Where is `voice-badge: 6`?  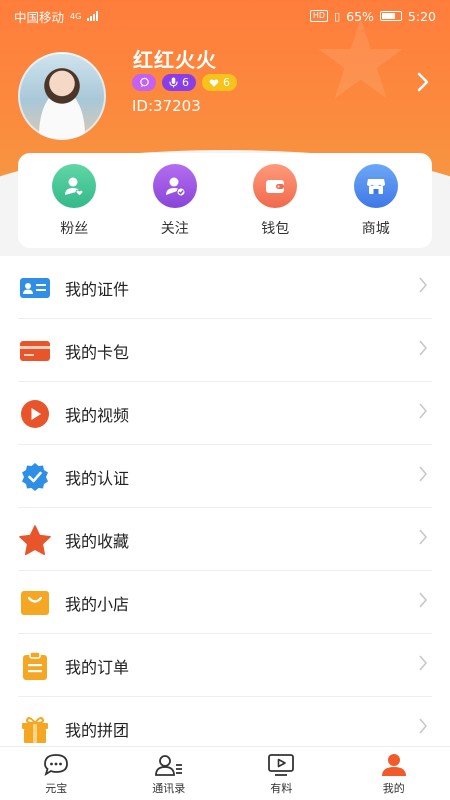
voice-badge: 6 is located at coordinates (179, 82).